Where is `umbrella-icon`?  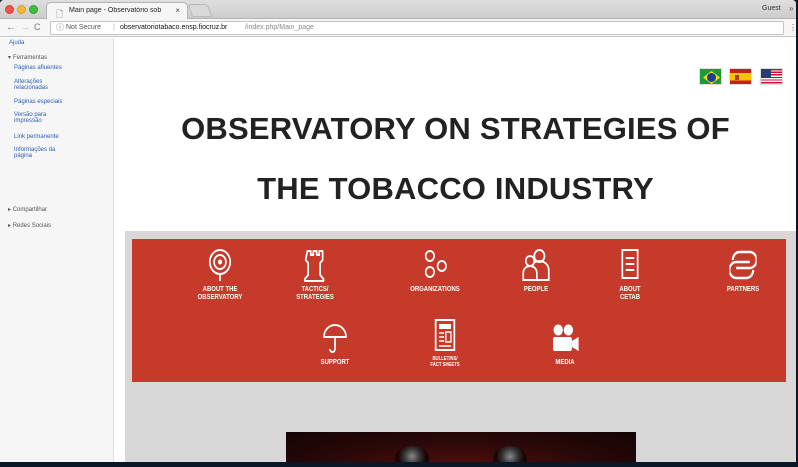
umbrella-icon is located at coordinates (335, 338).